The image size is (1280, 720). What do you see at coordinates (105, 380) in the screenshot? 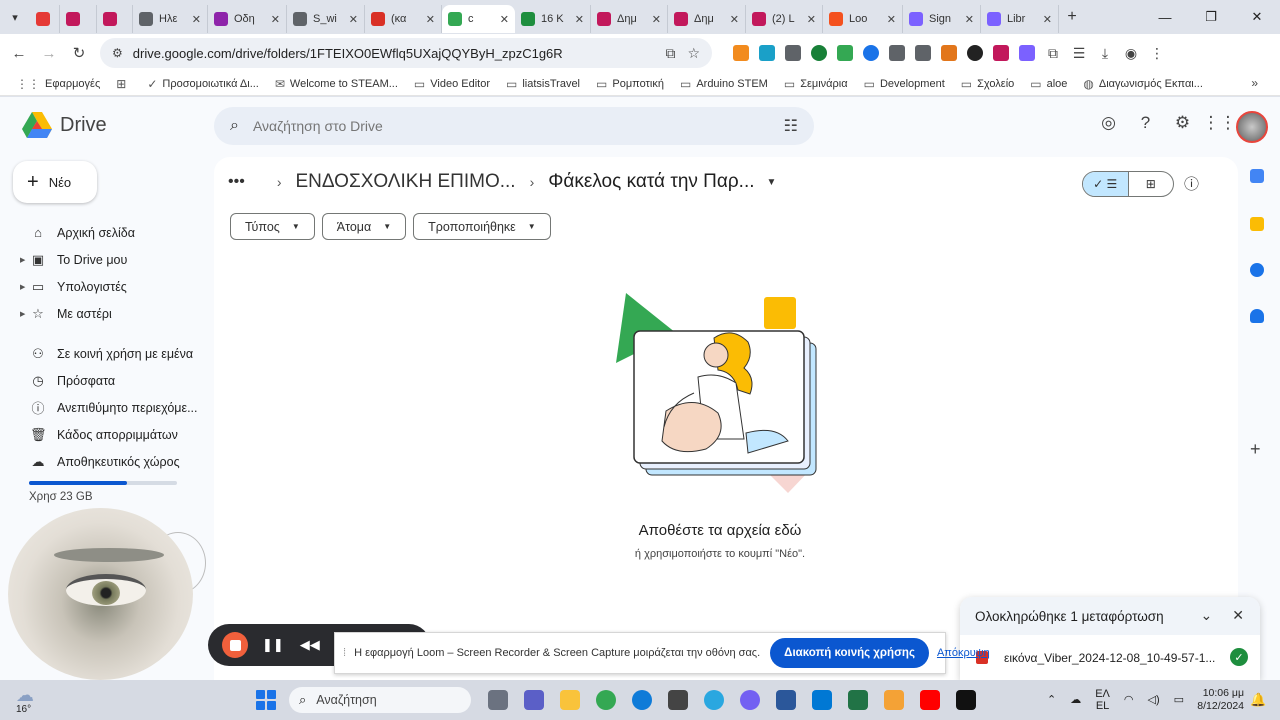
I see `sidebar-item: ◷ Πρόσφατα` at bounding box center [105, 380].